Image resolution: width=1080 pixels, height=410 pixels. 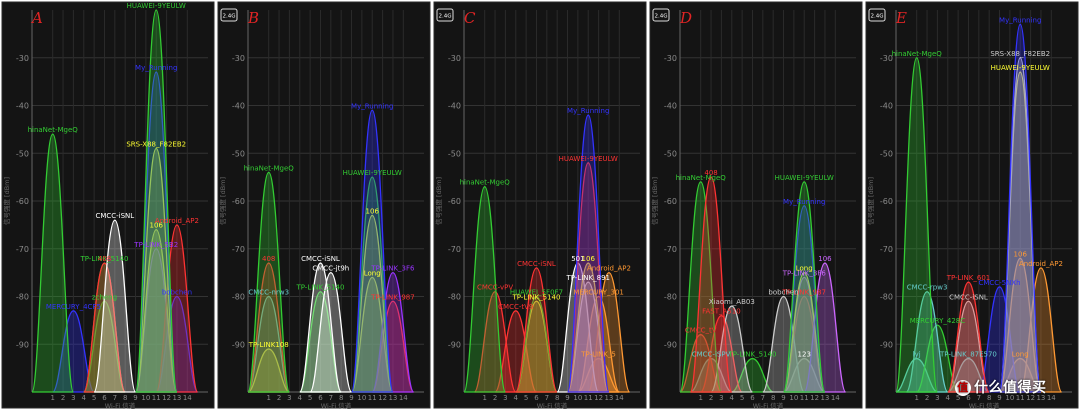 I want to click on x-tick-label: 13, so click(x=824, y=398).